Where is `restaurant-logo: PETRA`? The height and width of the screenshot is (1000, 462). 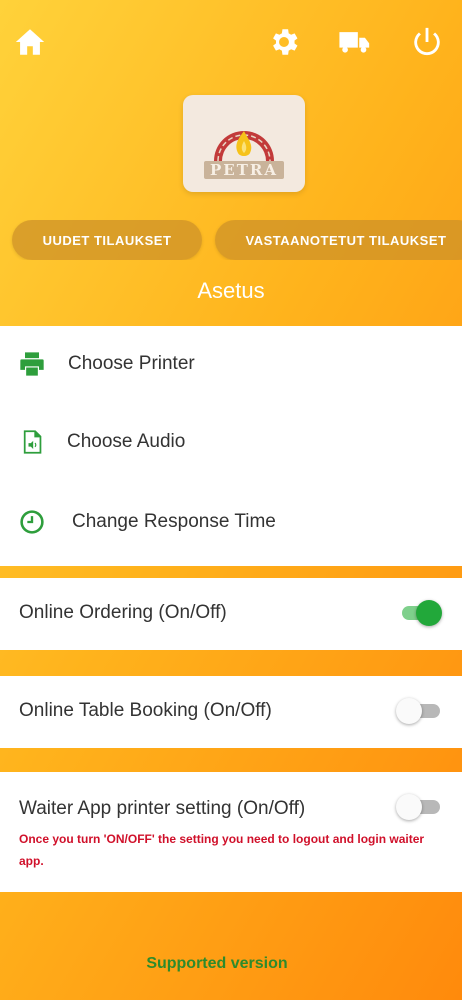 restaurant-logo: PETRA is located at coordinates (244, 143).